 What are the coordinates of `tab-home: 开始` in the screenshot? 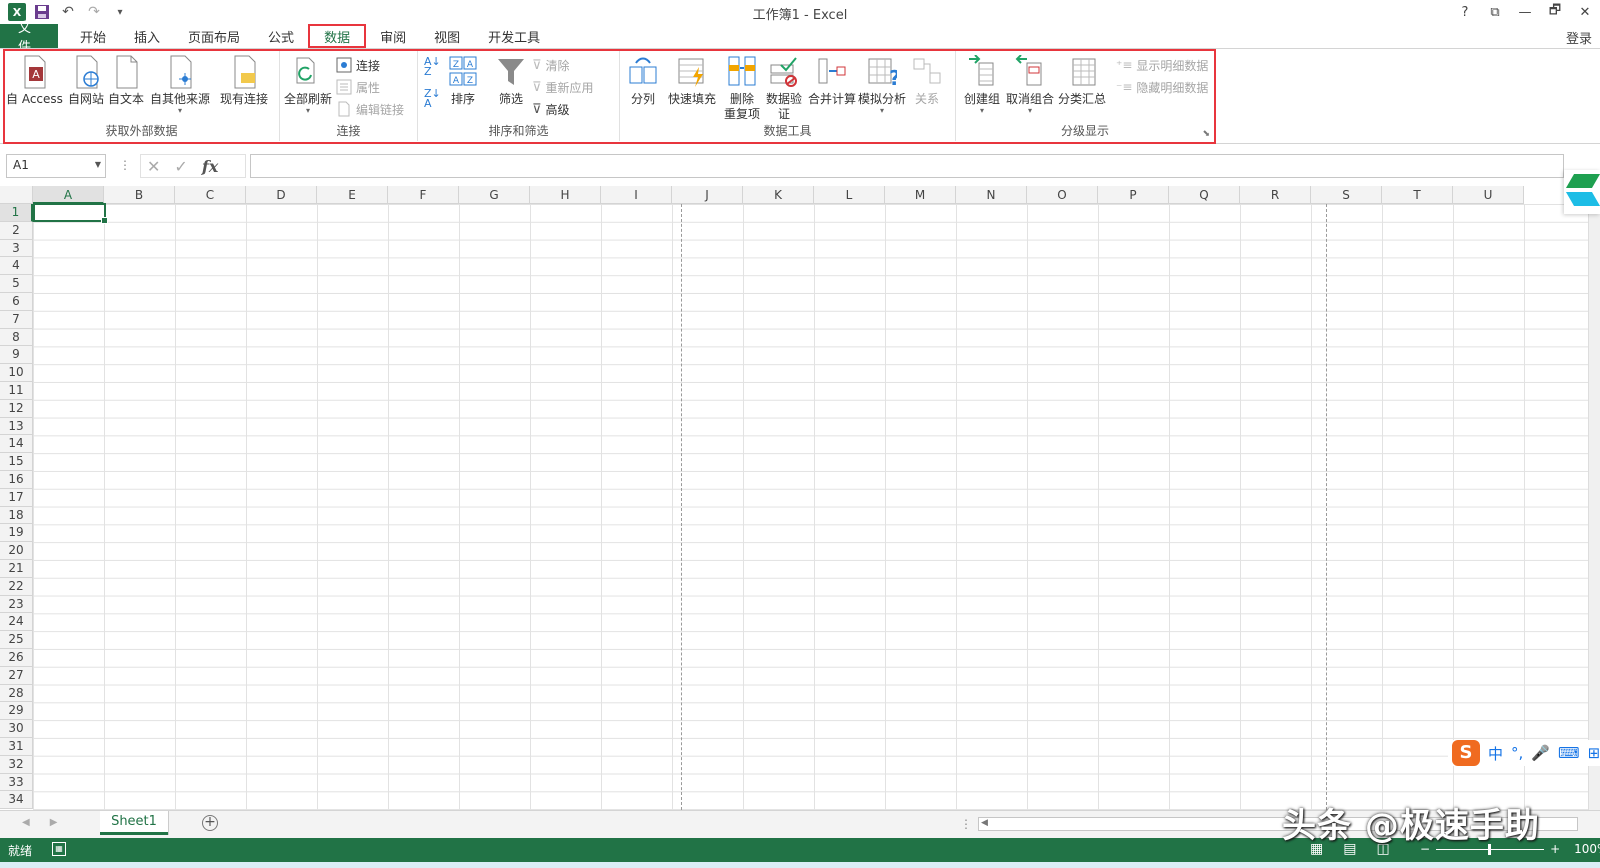 It's located at (93, 36).